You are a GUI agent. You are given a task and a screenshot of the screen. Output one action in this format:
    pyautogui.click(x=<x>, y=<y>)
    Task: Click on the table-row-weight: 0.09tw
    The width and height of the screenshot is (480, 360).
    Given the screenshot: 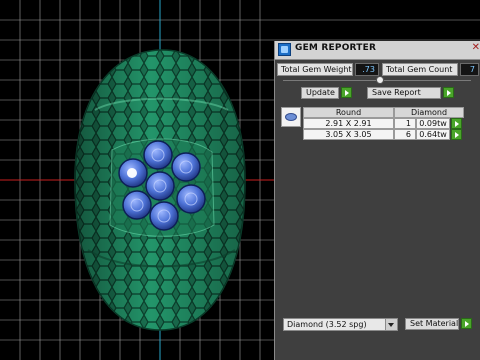 What is the action you would take?
    pyautogui.click(x=433, y=123)
    